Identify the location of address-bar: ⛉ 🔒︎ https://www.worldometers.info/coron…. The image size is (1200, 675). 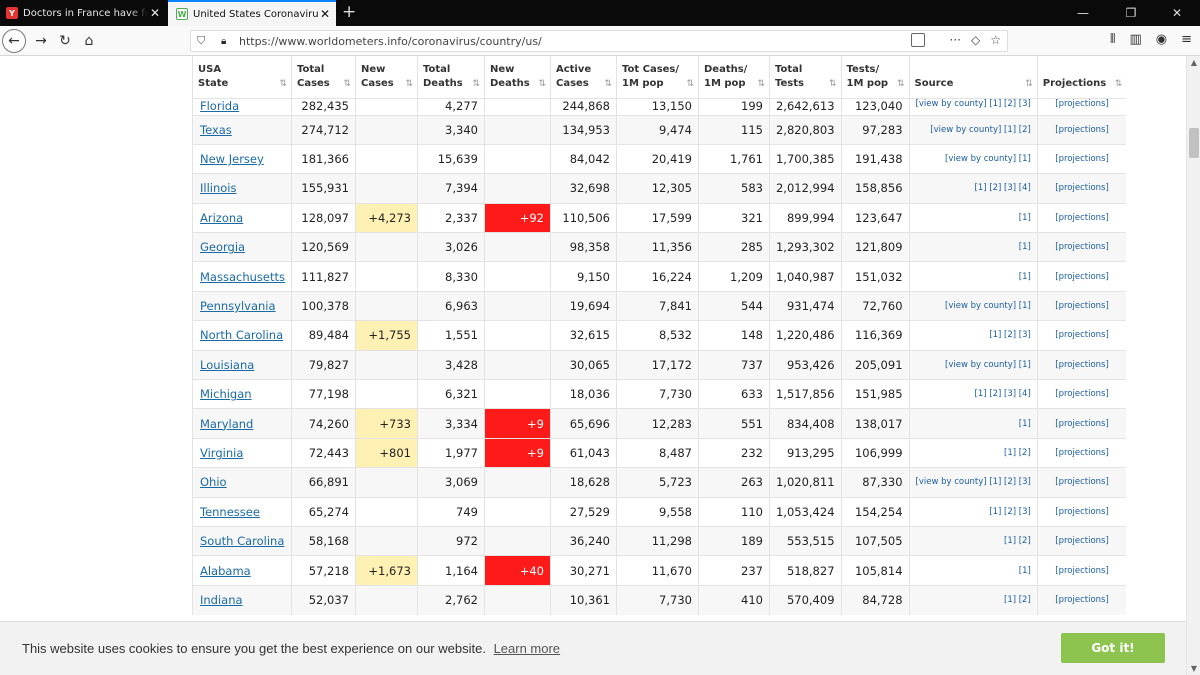
(599, 41).